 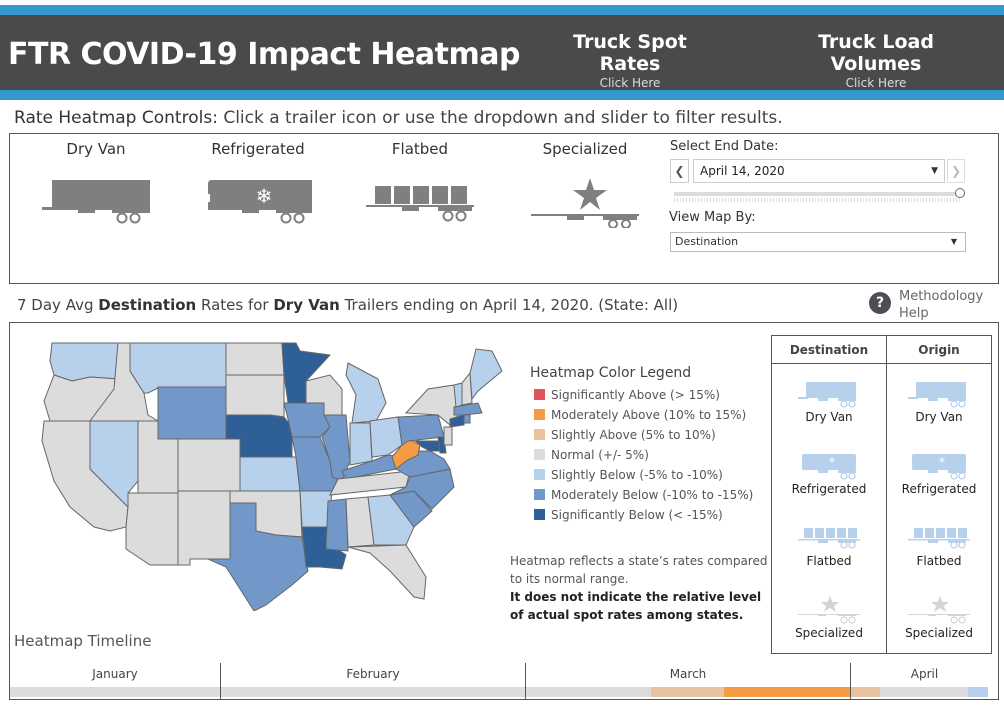 What do you see at coordinates (960, 193) in the screenshot?
I see `end-date-slider-handle` at bounding box center [960, 193].